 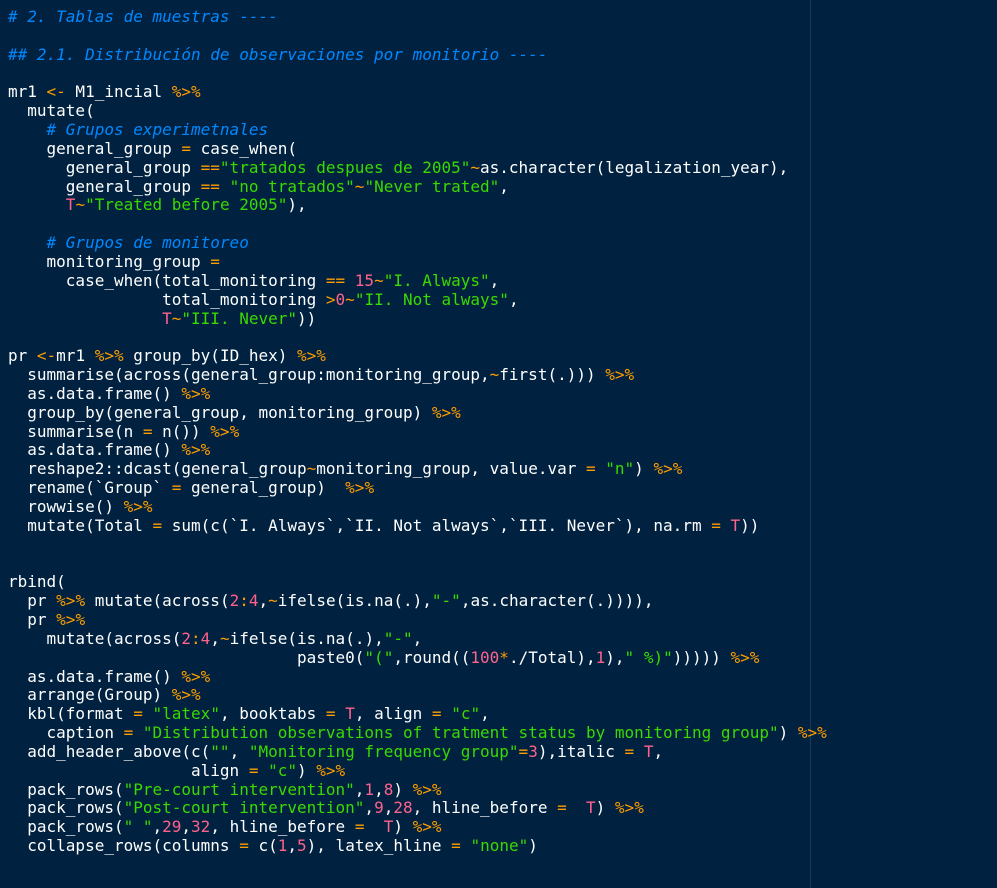 What do you see at coordinates (71, 714) in the screenshot?
I see `code-text: kbl(format` at bounding box center [71, 714].